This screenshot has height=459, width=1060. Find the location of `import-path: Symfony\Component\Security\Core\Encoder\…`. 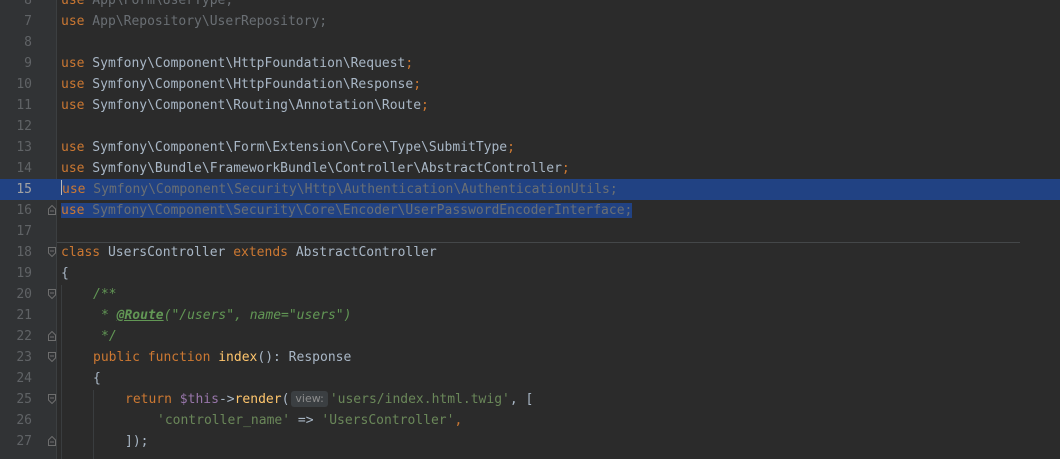

import-path: Symfony\Component\Security\Core\Encoder\… is located at coordinates (358, 210).